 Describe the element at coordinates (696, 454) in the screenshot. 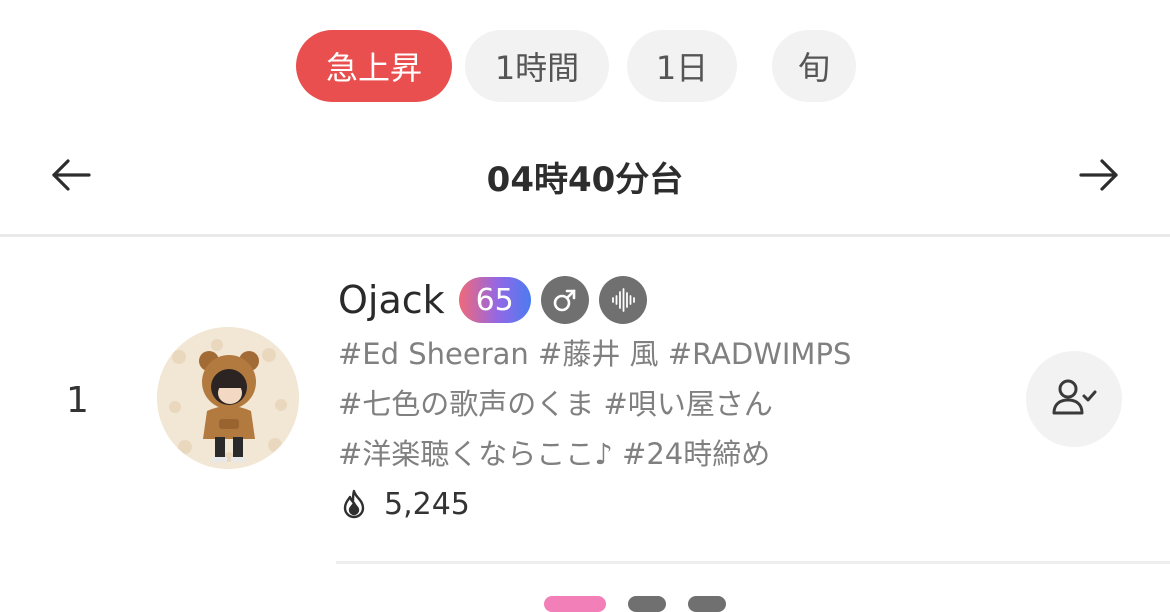

I see `hashtag: #24時締め` at that location.